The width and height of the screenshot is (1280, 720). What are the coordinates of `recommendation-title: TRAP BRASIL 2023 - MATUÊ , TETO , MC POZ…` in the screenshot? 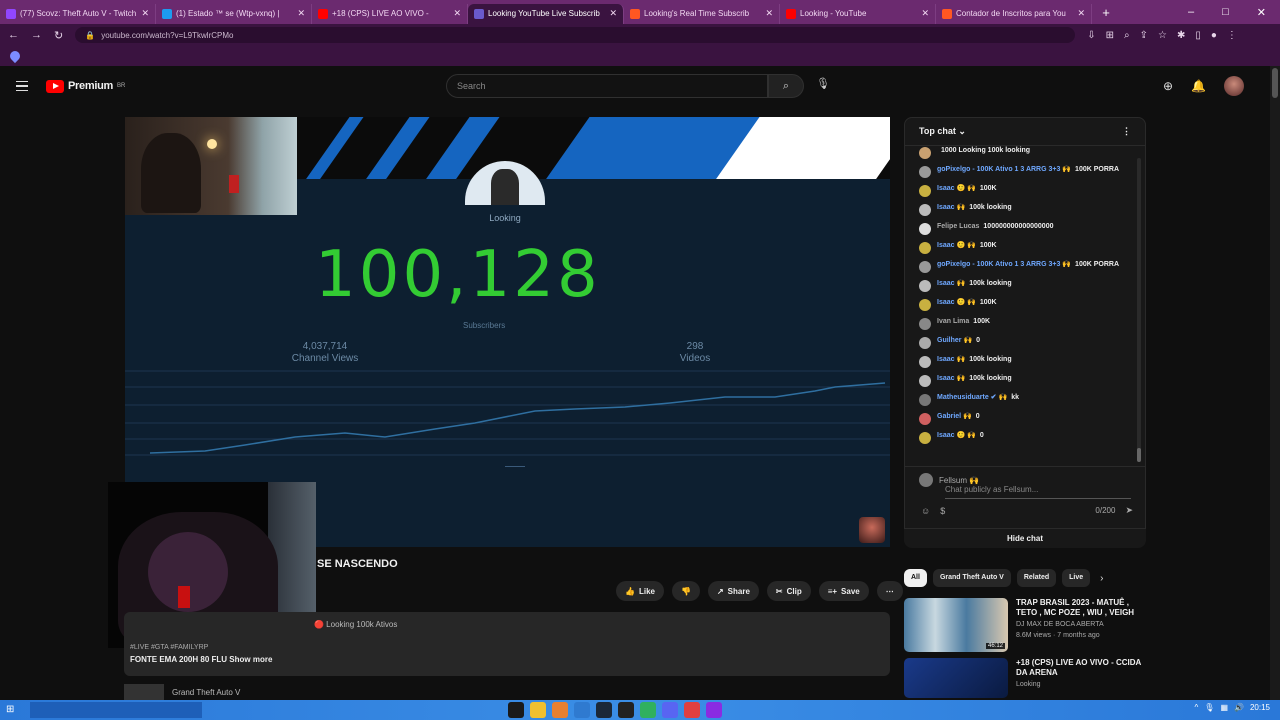 It's located at (1080, 608).